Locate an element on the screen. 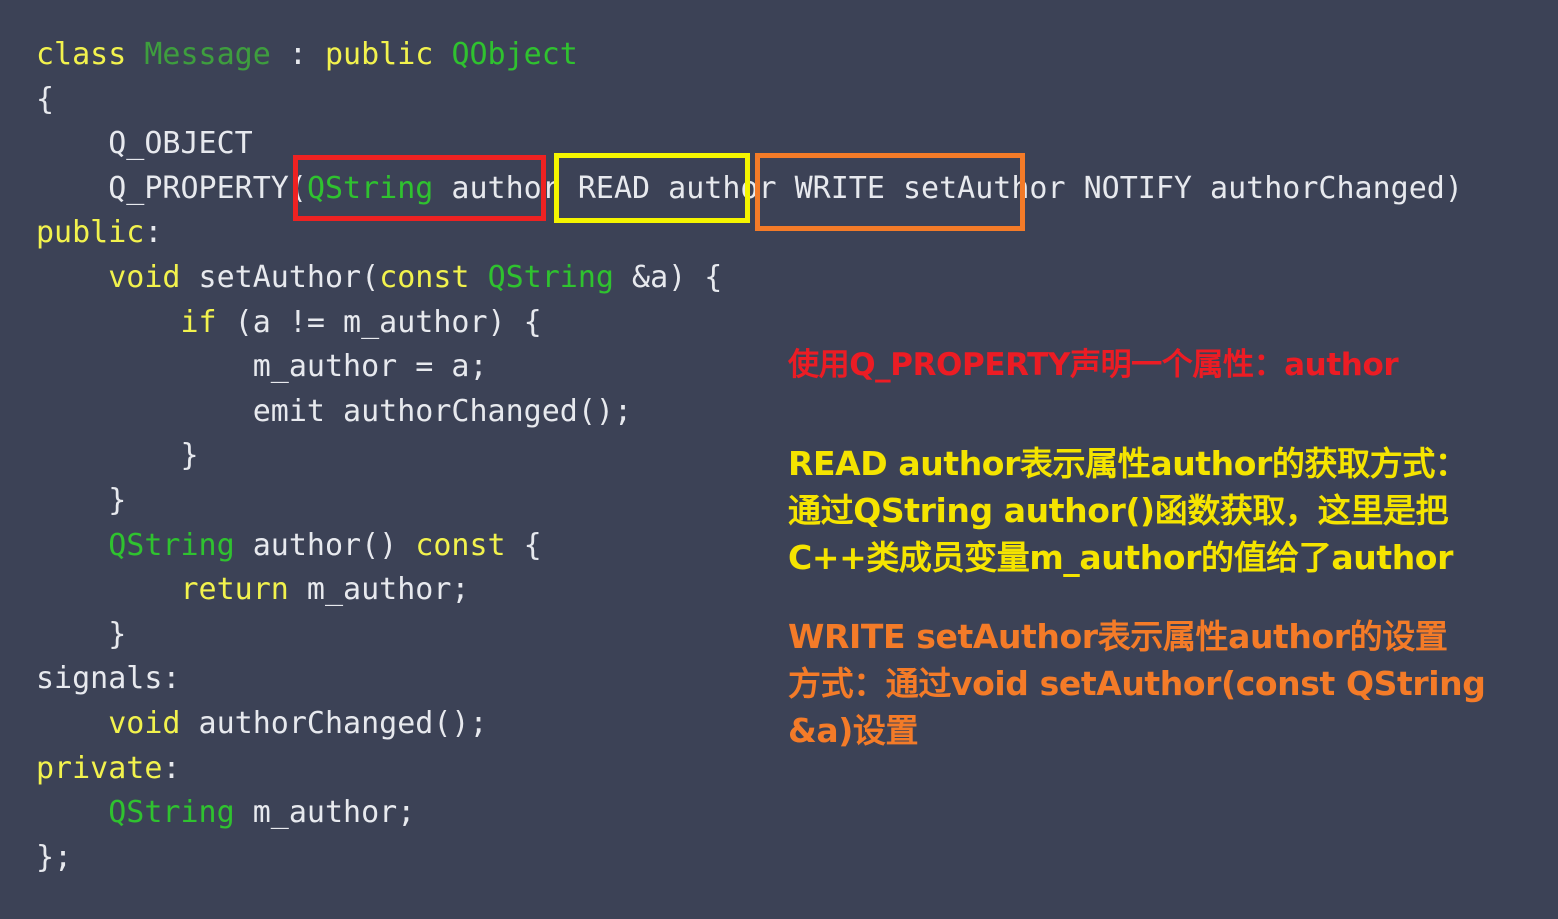 The height and width of the screenshot is (919, 1558). code-line: m_author = a; is located at coordinates (262, 367).